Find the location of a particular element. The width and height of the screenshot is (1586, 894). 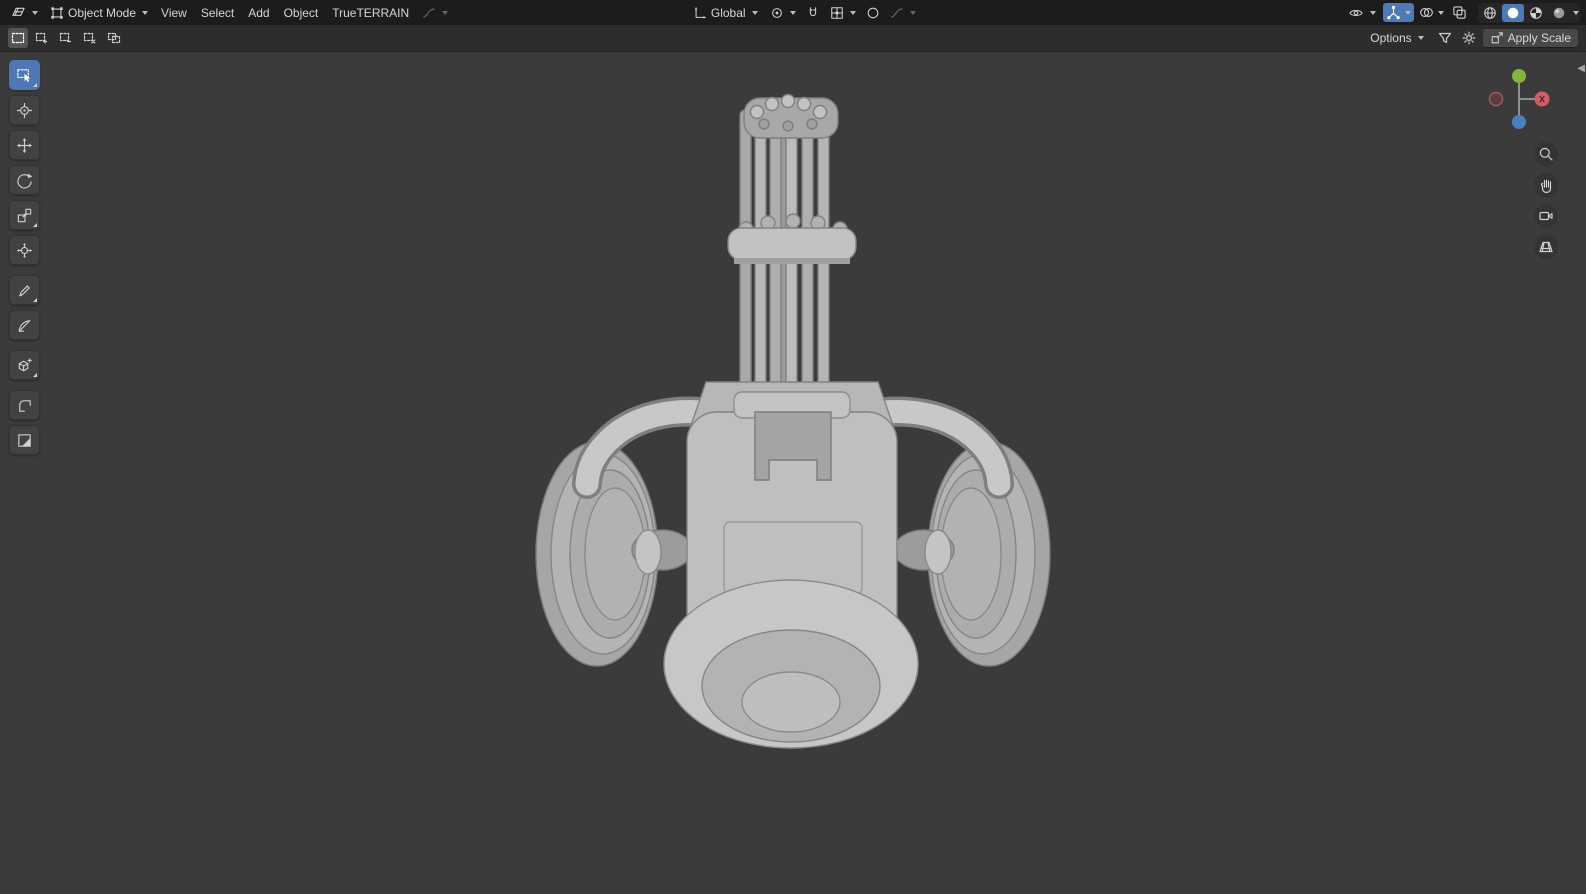

tool-settings-right-group: Options Apply Scale is located at coordinates (1470, 38).